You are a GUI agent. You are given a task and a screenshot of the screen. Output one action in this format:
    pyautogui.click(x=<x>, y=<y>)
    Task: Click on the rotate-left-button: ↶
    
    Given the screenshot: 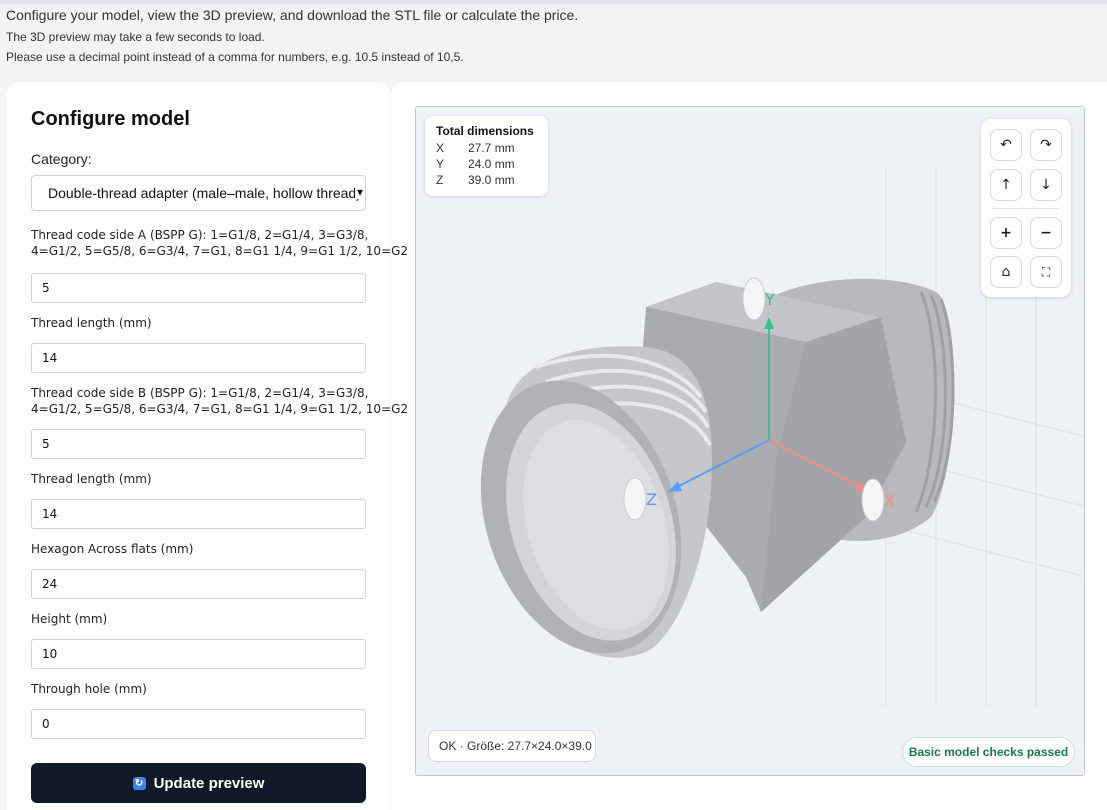 What is the action you would take?
    pyautogui.click(x=1006, y=145)
    